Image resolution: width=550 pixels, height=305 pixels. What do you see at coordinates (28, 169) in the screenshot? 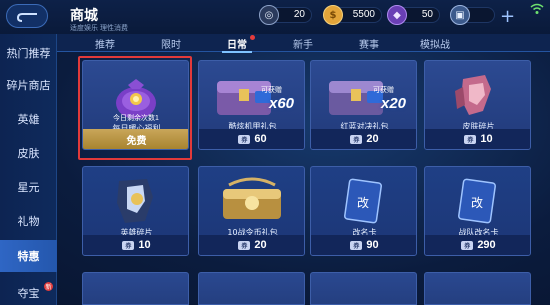
I see `sidebar: 热门推荐 碎片商店 英雄 皮肤 星元 礼物 特惠 夺宝 新` at bounding box center [28, 169].